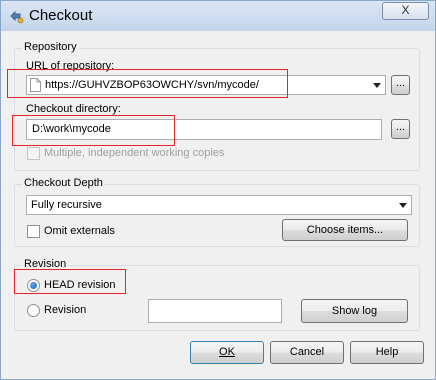 The width and height of the screenshot is (436, 380). What do you see at coordinates (218, 16) in the screenshot?
I see `title-bar: Checkout X` at bounding box center [218, 16].